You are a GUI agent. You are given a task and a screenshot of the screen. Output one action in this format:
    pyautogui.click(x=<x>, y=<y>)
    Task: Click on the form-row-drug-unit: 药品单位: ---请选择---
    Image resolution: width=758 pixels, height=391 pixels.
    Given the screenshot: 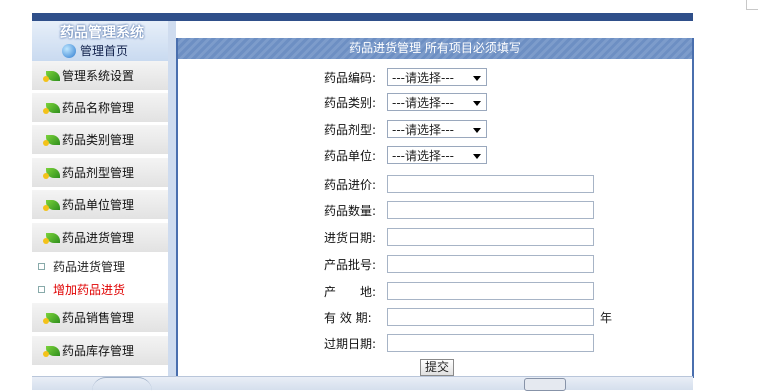 What is the action you would take?
    pyautogui.click(x=435, y=155)
    